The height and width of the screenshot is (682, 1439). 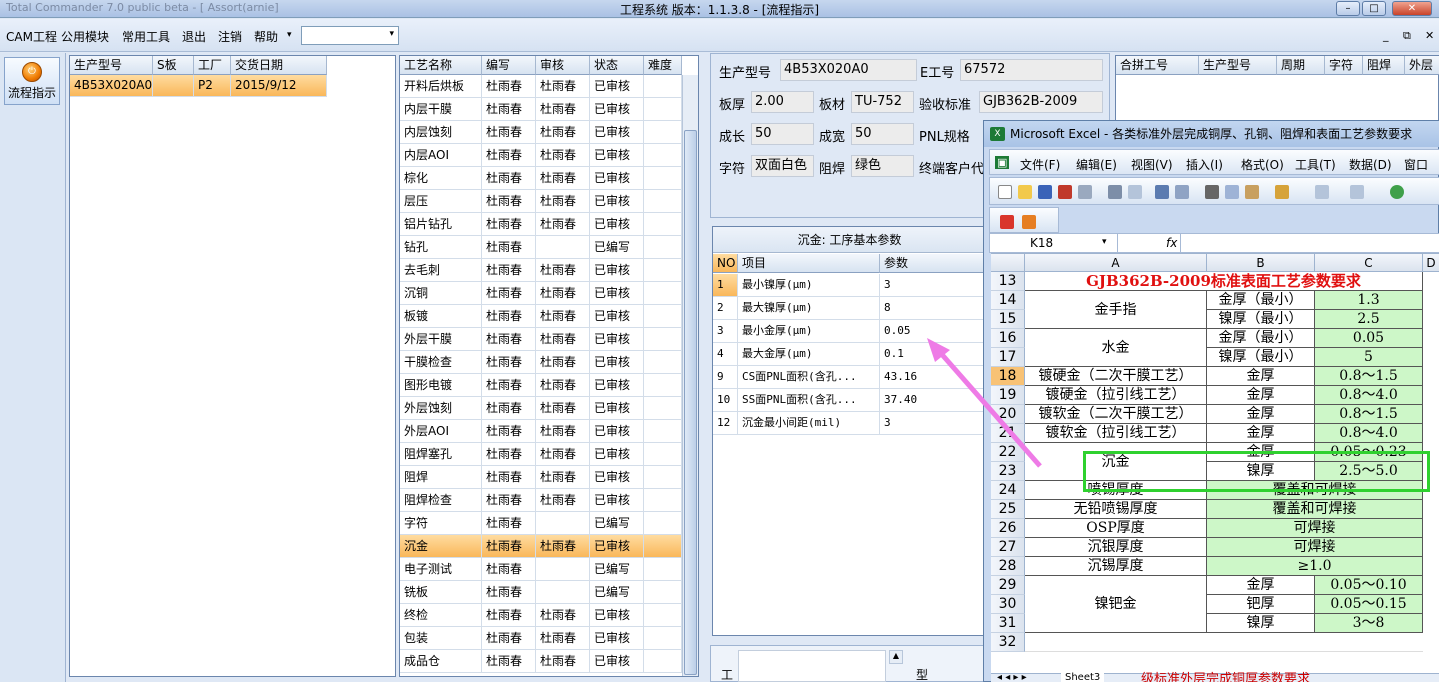 What do you see at coordinates (1348, 8) in the screenshot?
I see `minimize-button: –` at bounding box center [1348, 8].